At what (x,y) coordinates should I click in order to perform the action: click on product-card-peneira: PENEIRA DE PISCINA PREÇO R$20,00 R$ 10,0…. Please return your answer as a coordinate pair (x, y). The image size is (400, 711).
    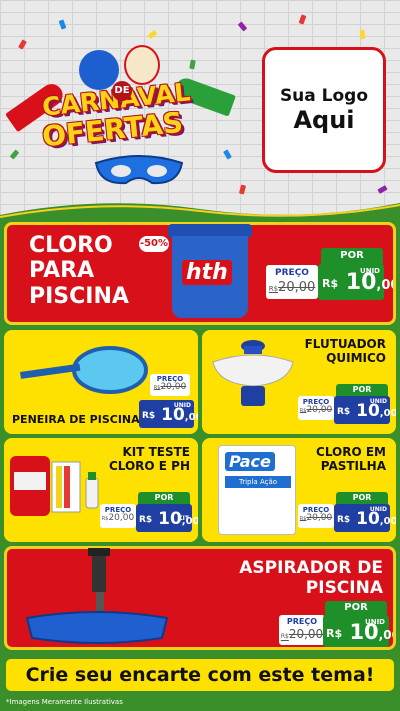
    Looking at the image, I should click on (101, 382).